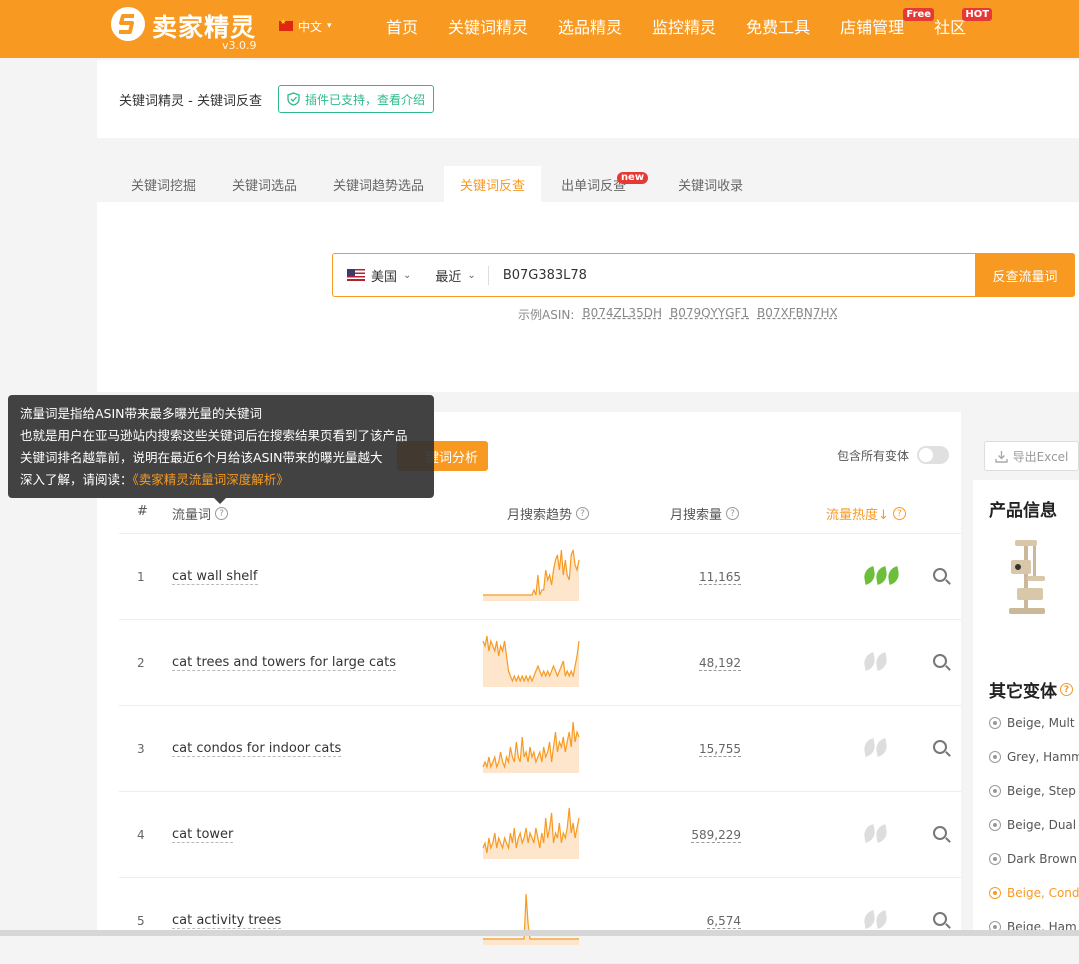  I want to click on monthly-volume: 48,192, so click(720, 663).